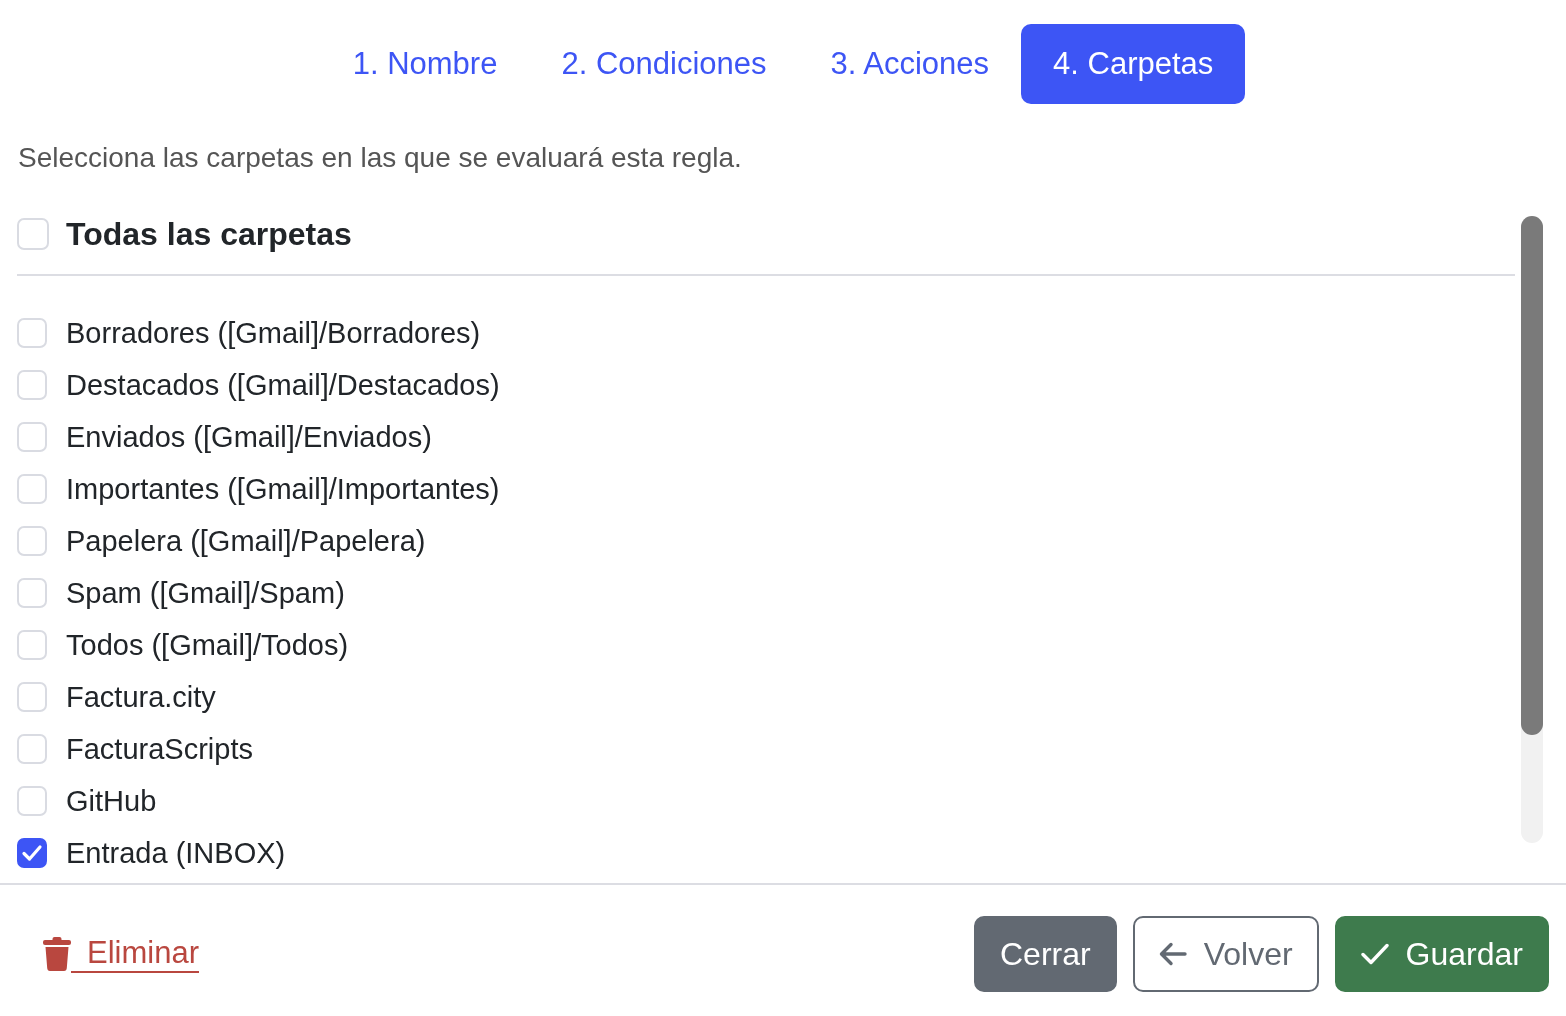  What do you see at coordinates (664, 64) in the screenshot?
I see `tab: 2. Condiciones` at bounding box center [664, 64].